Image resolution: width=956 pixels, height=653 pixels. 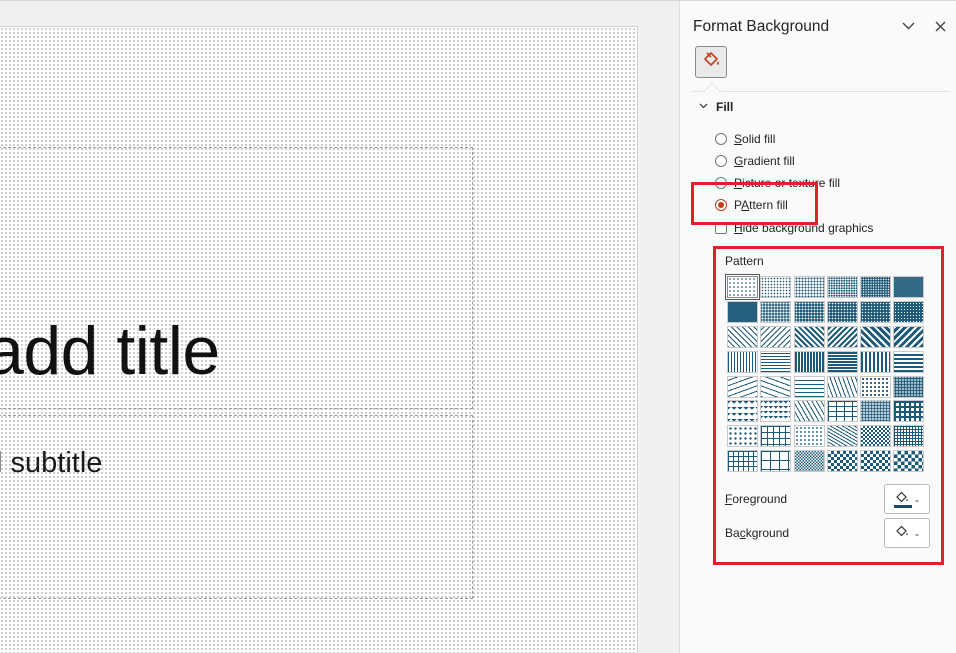 What do you see at coordinates (940, 26) in the screenshot?
I see `close-icon` at bounding box center [940, 26].